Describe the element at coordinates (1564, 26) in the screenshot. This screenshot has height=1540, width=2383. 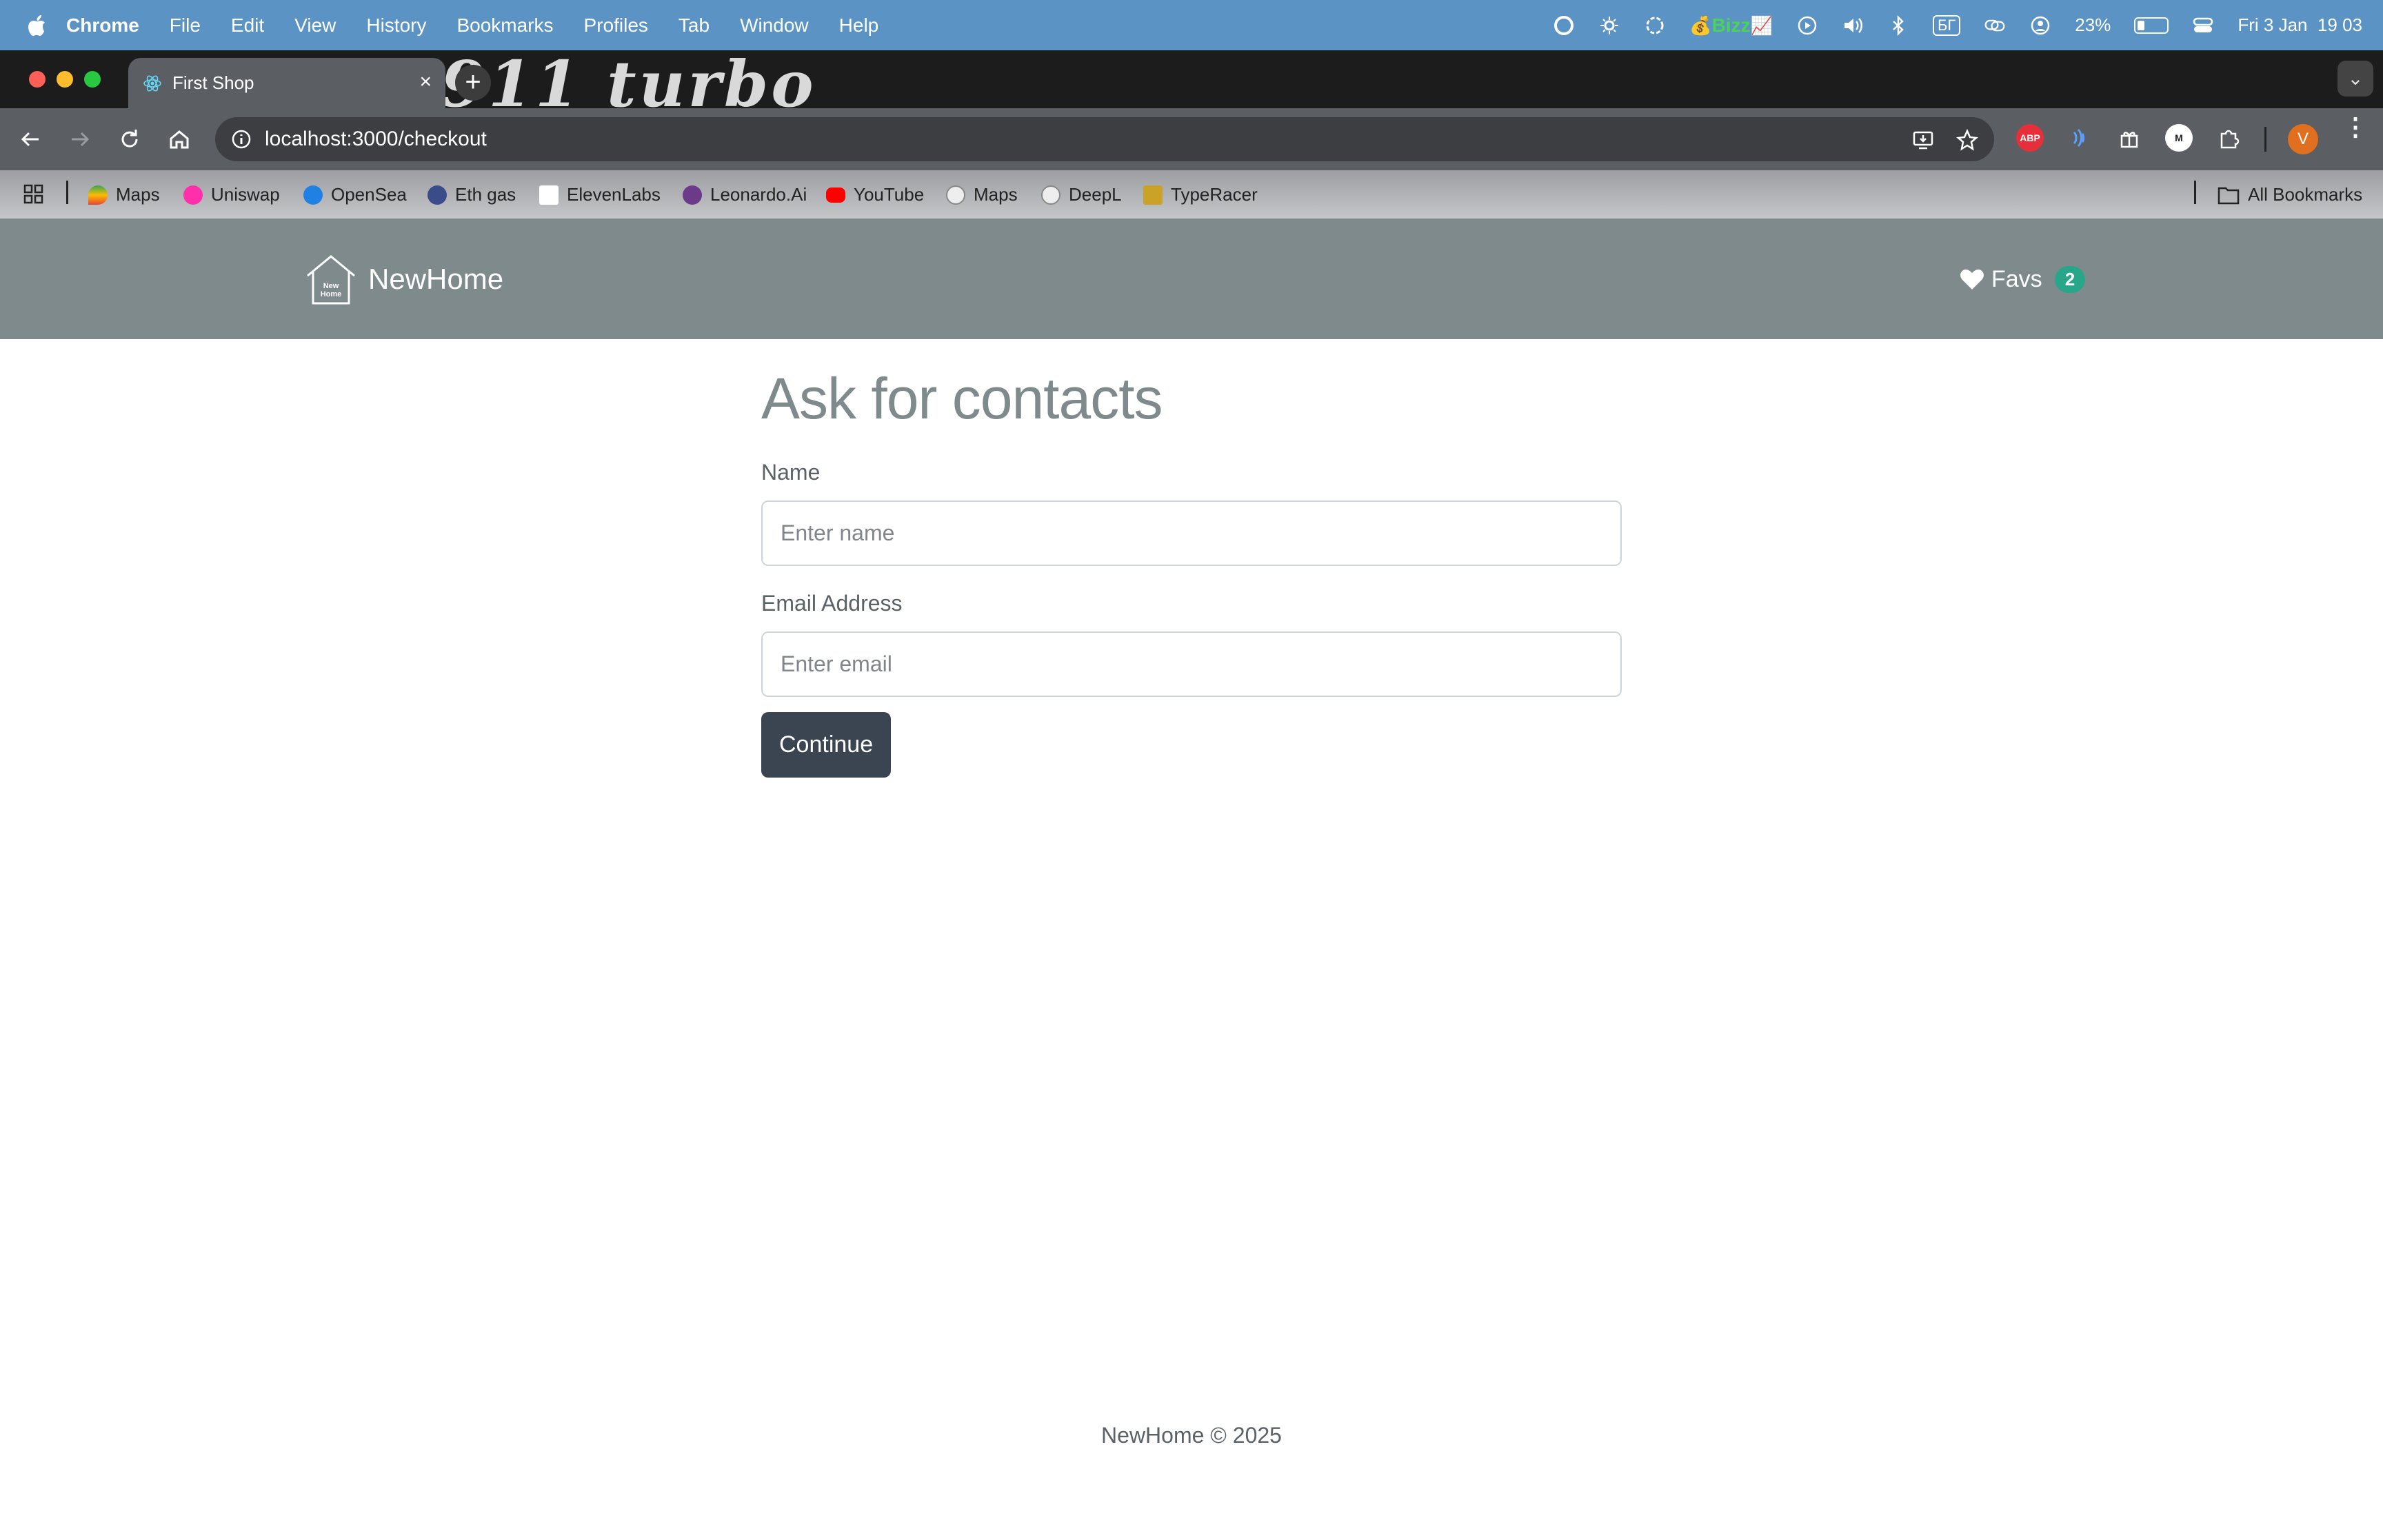
I see `grammarly-icon` at that location.